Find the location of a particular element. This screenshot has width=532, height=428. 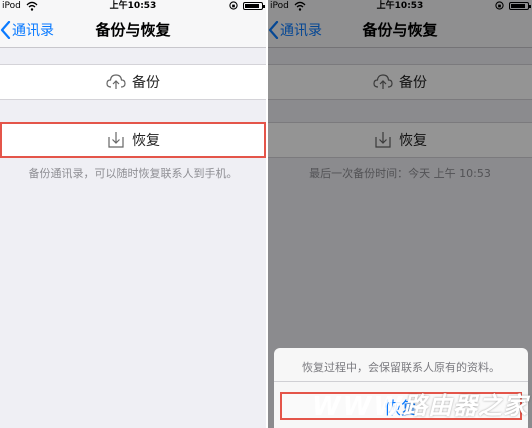

watermark-latin: WWW is located at coordinates (358, 407).